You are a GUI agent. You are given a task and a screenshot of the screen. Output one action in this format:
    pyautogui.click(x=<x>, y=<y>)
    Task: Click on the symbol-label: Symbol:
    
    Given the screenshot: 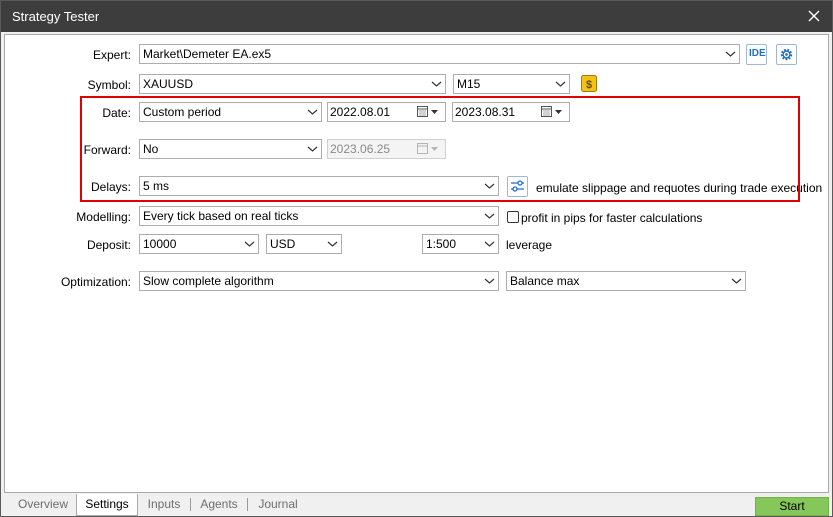 What is the action you would take?
    pyautogui.click(x=109, y=85)
    